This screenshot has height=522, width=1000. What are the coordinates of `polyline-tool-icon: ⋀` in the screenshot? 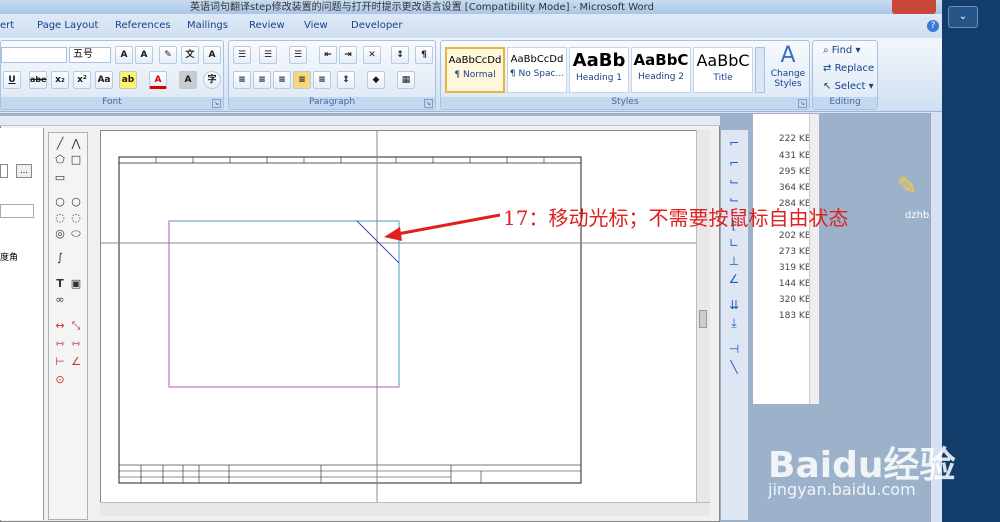 It's located at (76, 144).